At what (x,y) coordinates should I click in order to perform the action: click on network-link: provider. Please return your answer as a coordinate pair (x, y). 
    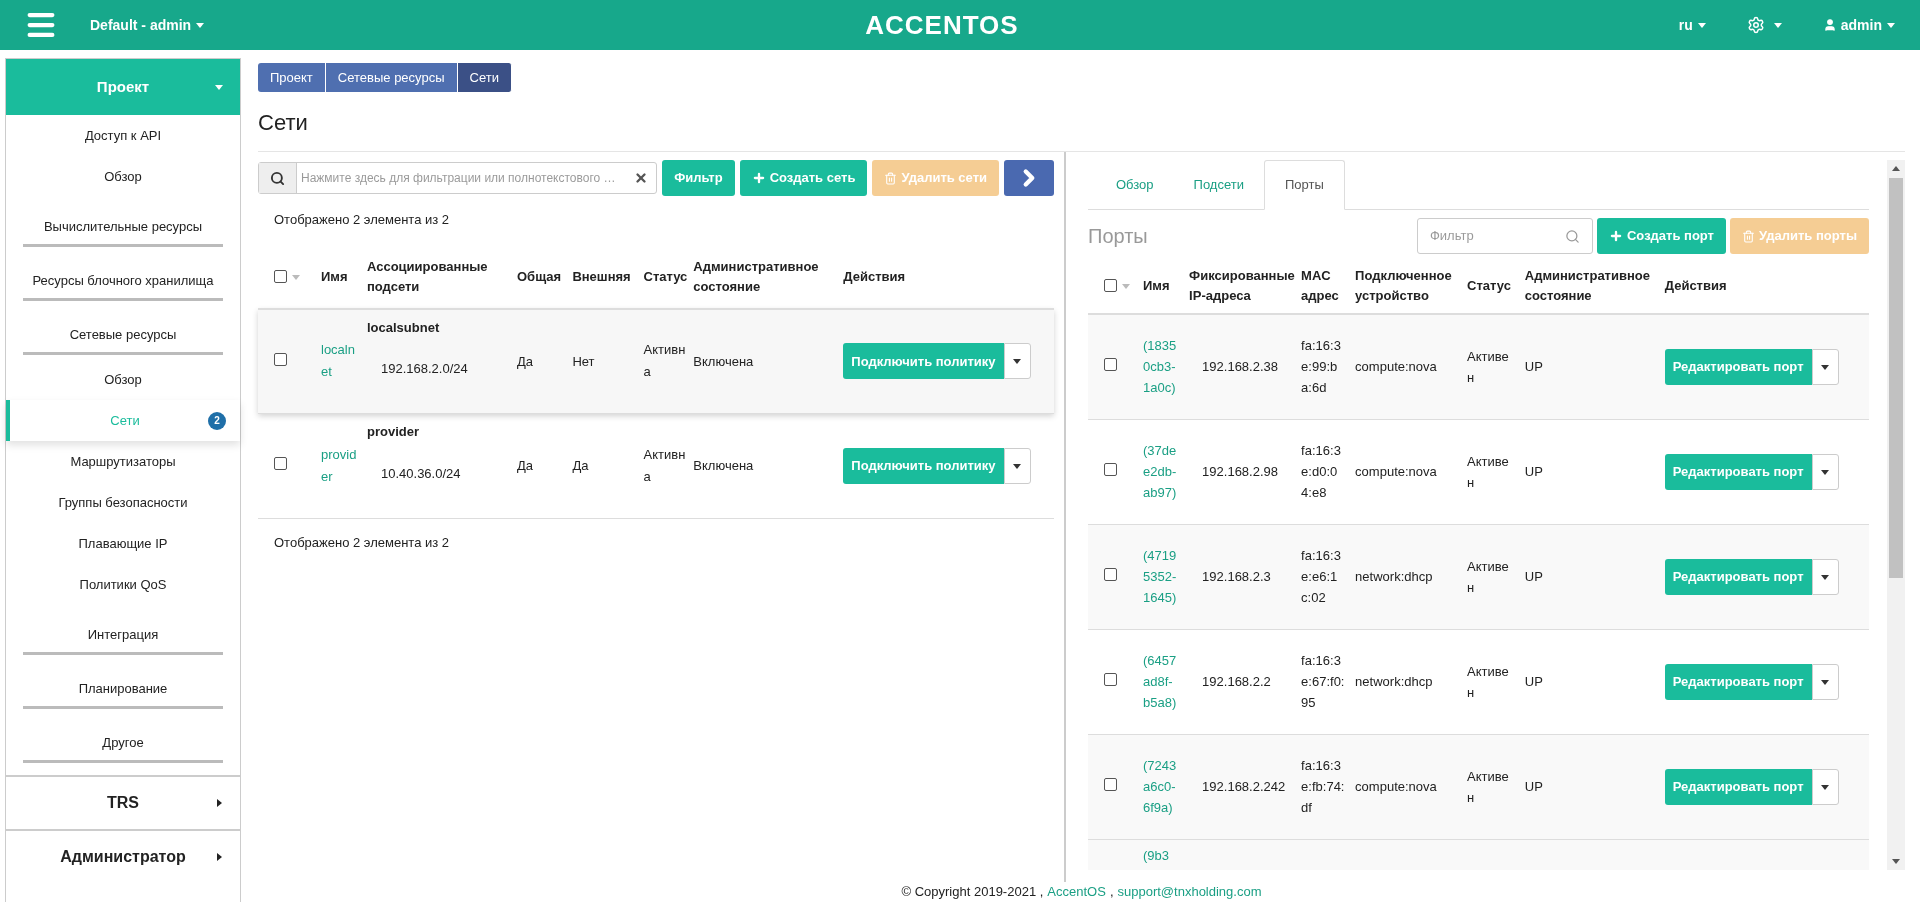
    Looking at the image, I should click on (341, 466).